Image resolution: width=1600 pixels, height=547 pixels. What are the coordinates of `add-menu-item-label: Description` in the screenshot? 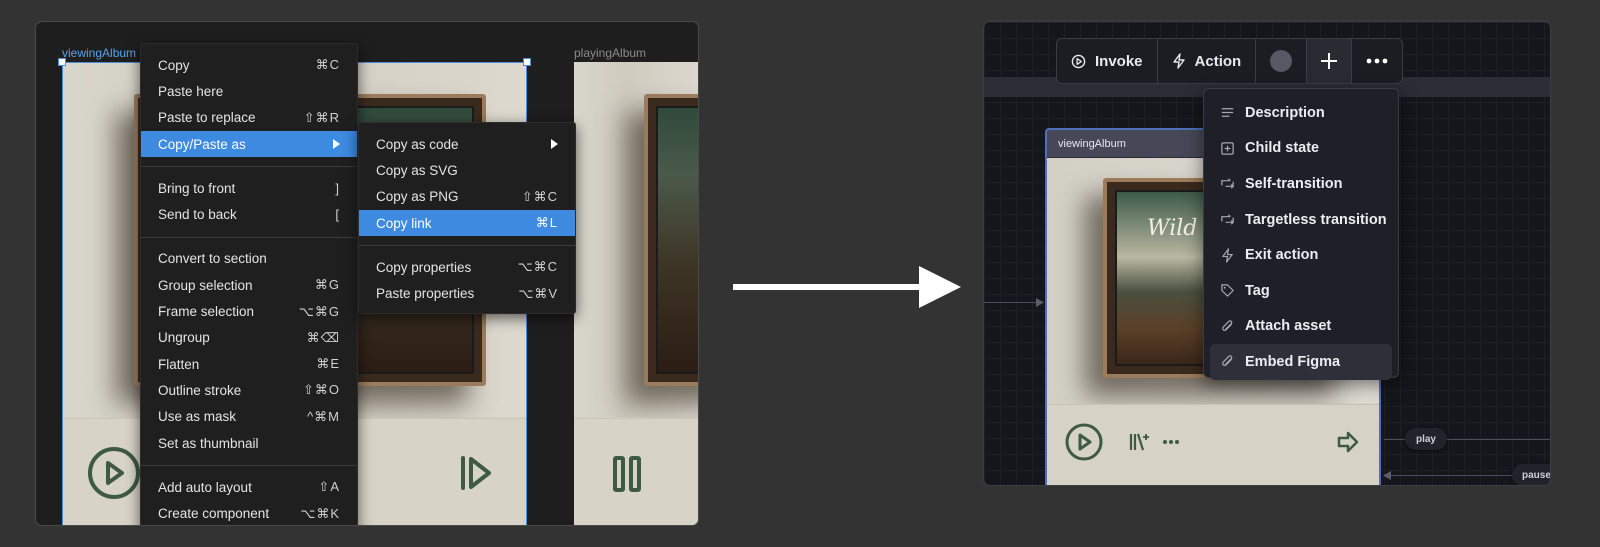 It's located at (1285, 112).